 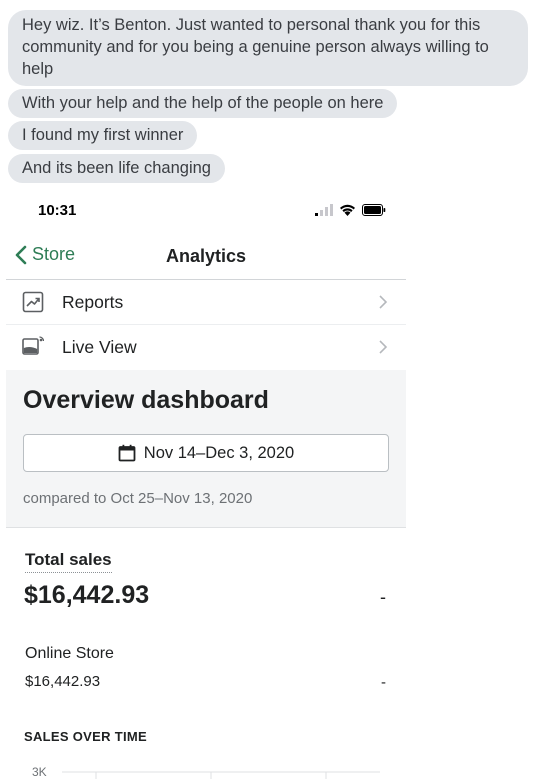 I want to click on cellular-signal-icon, so click(x=324, y=210).